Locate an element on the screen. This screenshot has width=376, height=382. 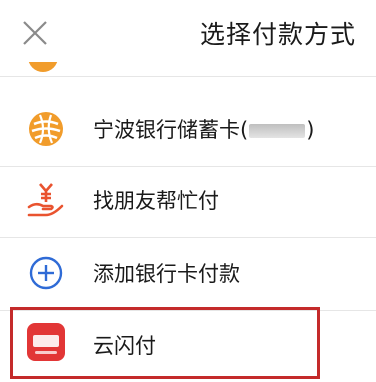
close-icon is located at coordinates (35, 33).